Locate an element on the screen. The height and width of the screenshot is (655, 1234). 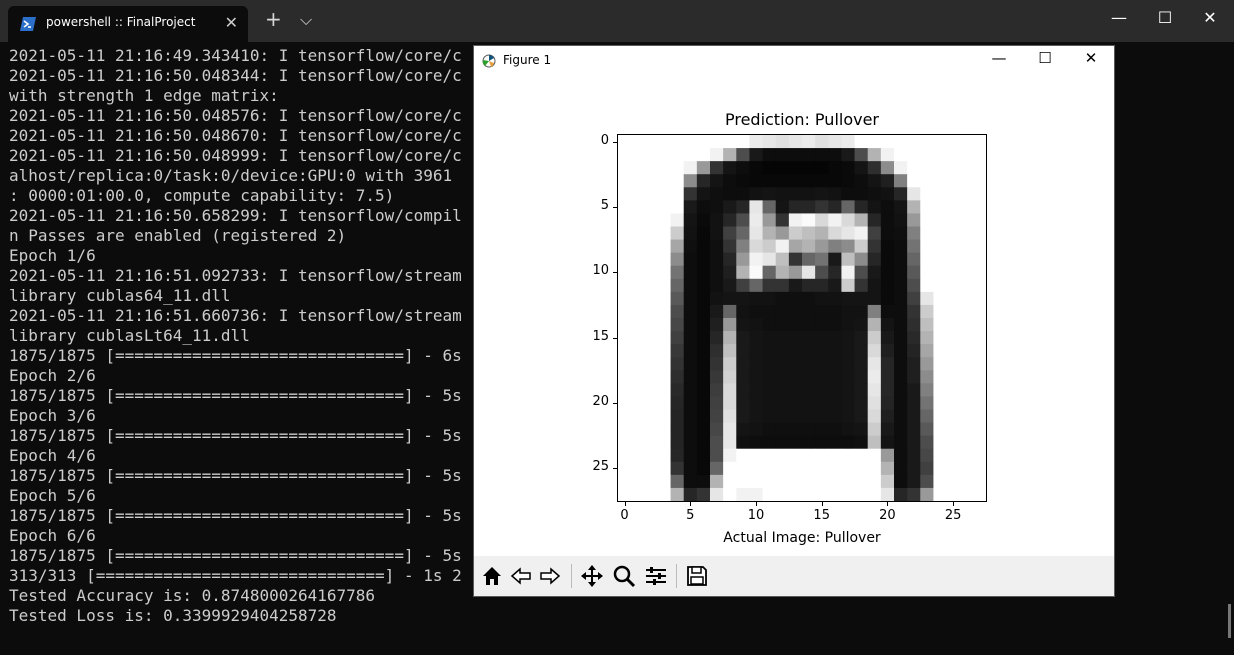
save-icon is located at coordinates (697, 576).